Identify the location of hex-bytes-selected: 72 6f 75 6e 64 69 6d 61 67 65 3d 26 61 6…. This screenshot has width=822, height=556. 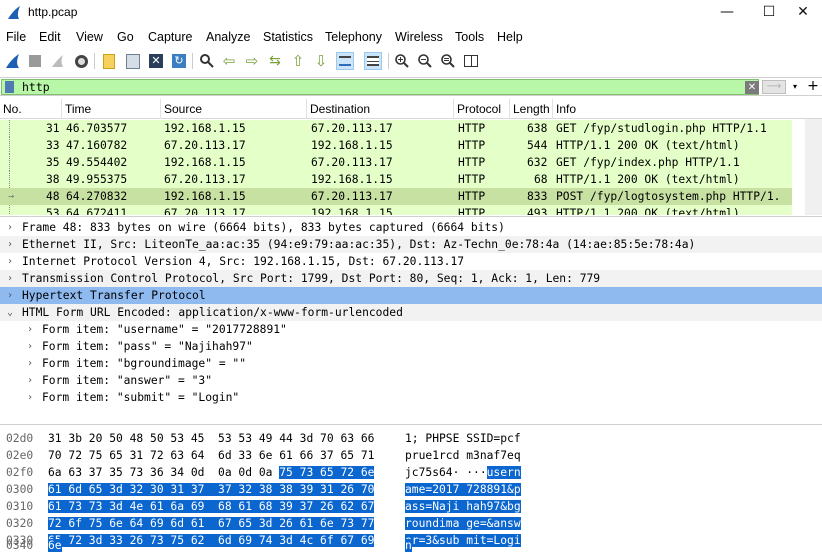
(211, 523).